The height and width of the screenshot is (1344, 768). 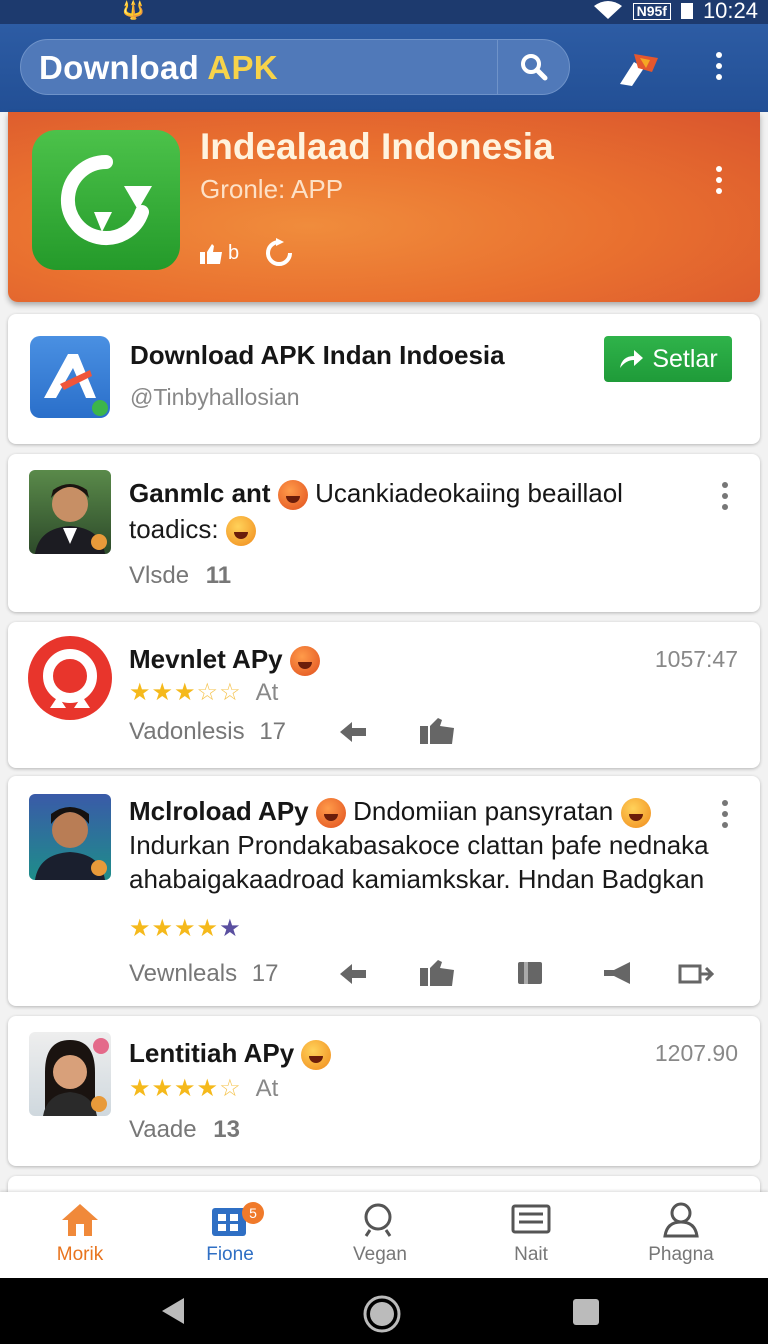 What do you see at coordinates (384, 12) in the screenshot?
I see `status-bar: 🔱 N95f 10:24` at bounding box center [384, 12].